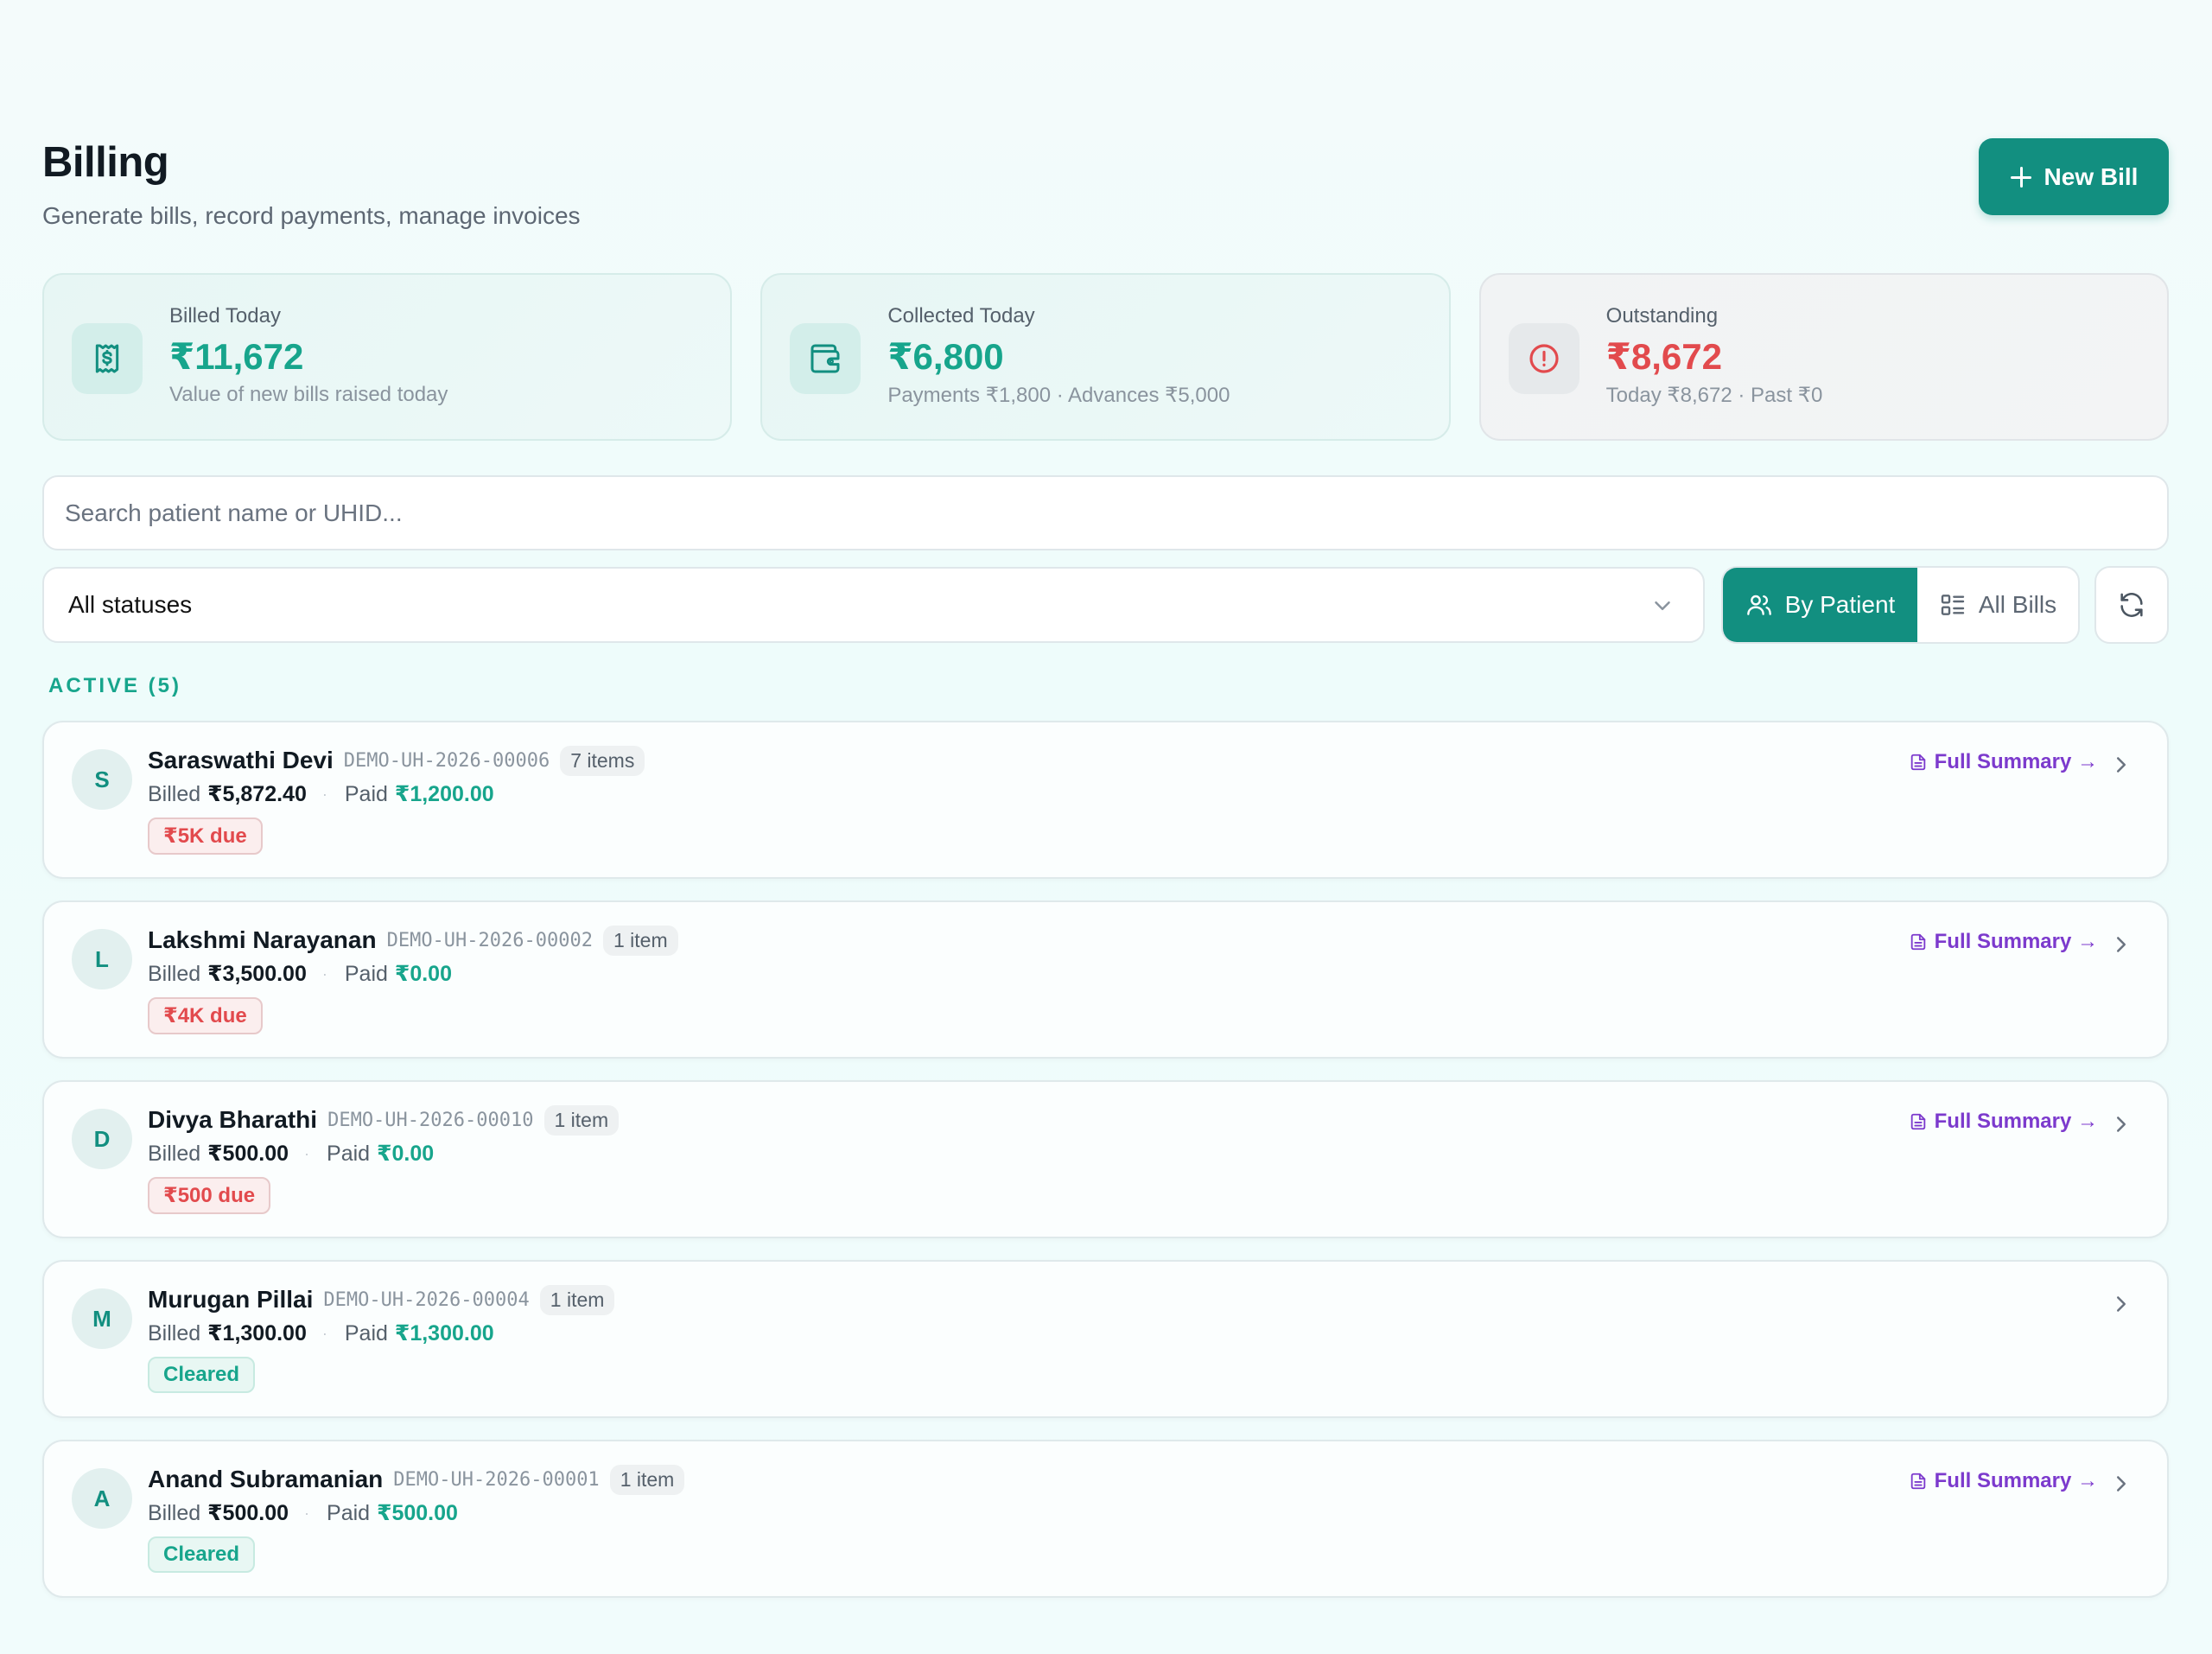 This screenshot has height=1654, width=2212. Describe the element at coordinates (2017, 604) in the screenshot. I see `view-all-bills-label: All Bills` at that location.